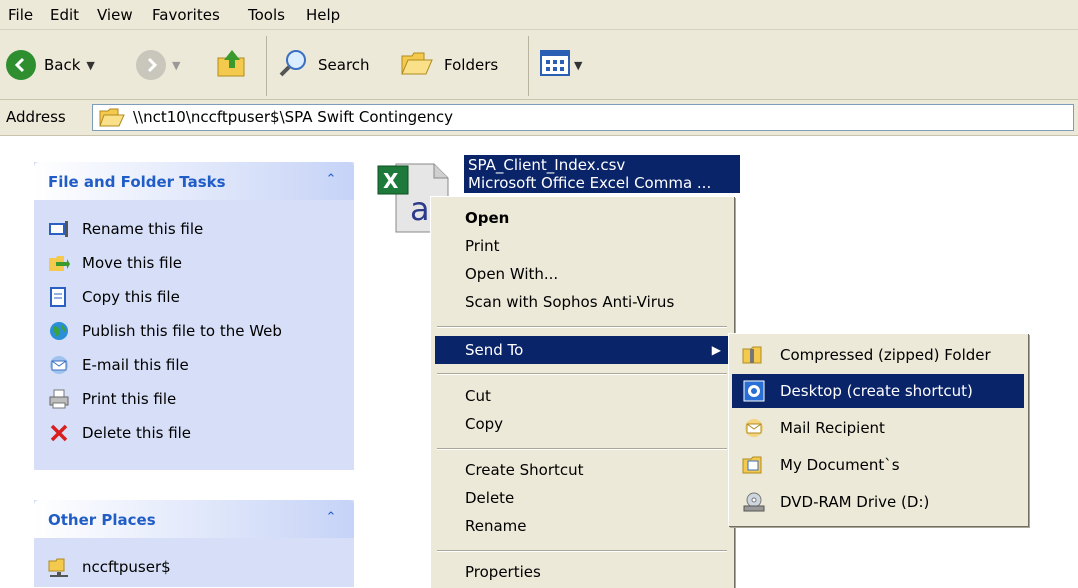 This screenshot has width=1078, height=588. Describe the element at coordinates (885, 355) in the screenshot. I see `send-to-label: Compressed (zipped) Folder` at that location.